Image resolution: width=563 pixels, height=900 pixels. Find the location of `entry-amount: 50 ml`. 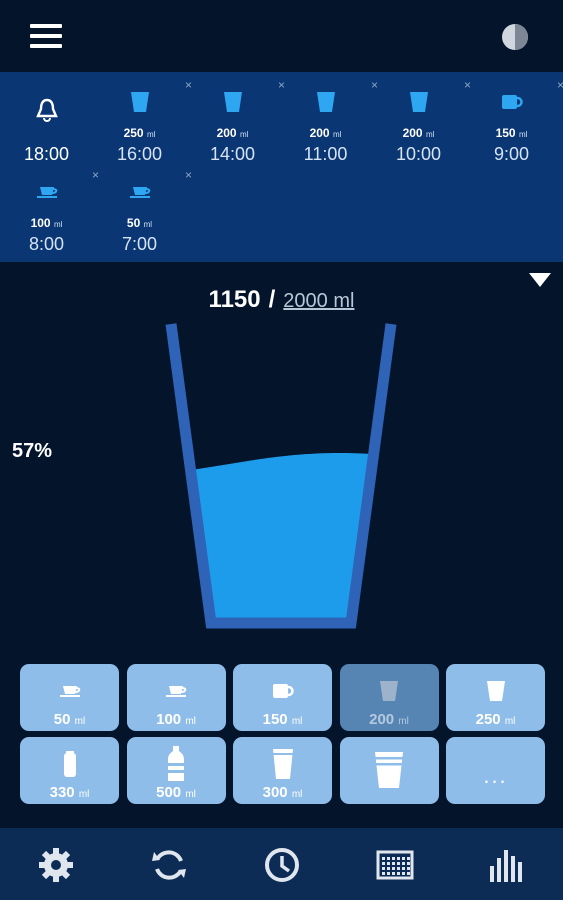

entry-amount: 50 ml is located at coordinates (139, 223).